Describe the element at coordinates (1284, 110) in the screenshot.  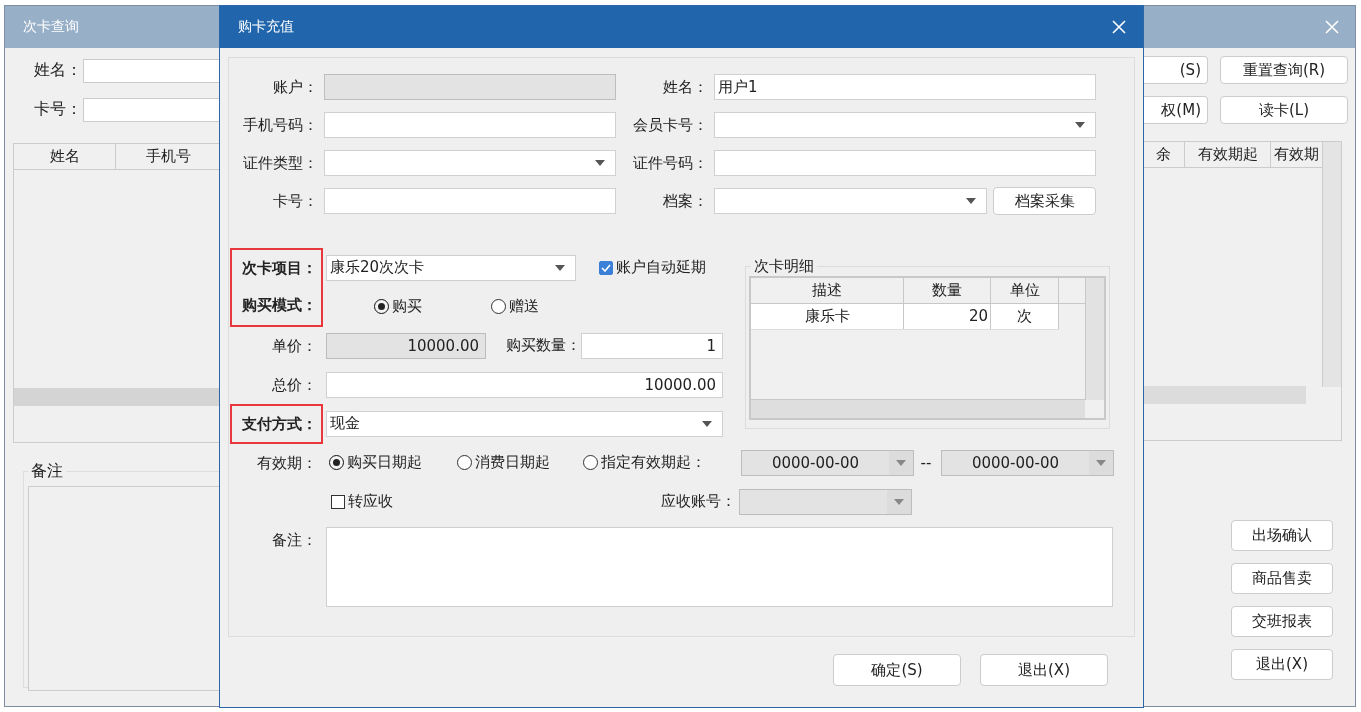
I see `query-button: 读卡(L)` at that location.